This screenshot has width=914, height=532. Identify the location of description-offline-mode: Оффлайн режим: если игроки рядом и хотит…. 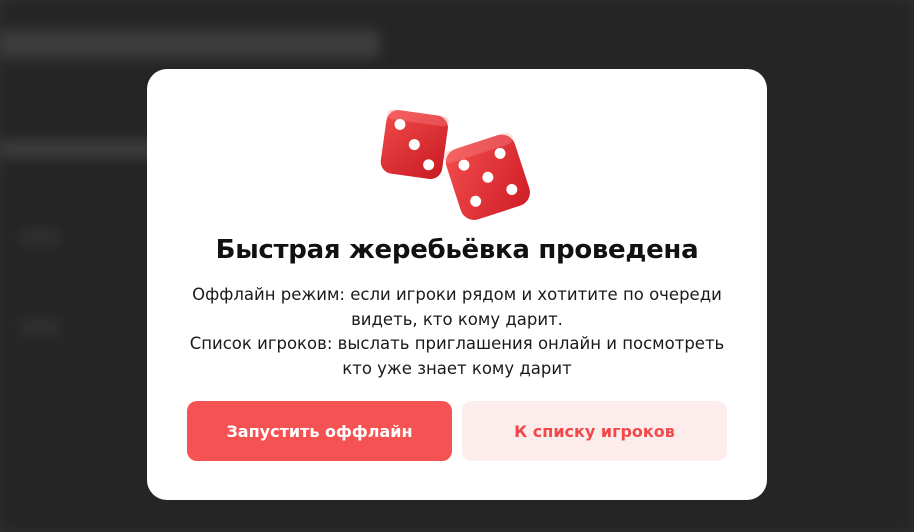
(457, 307).